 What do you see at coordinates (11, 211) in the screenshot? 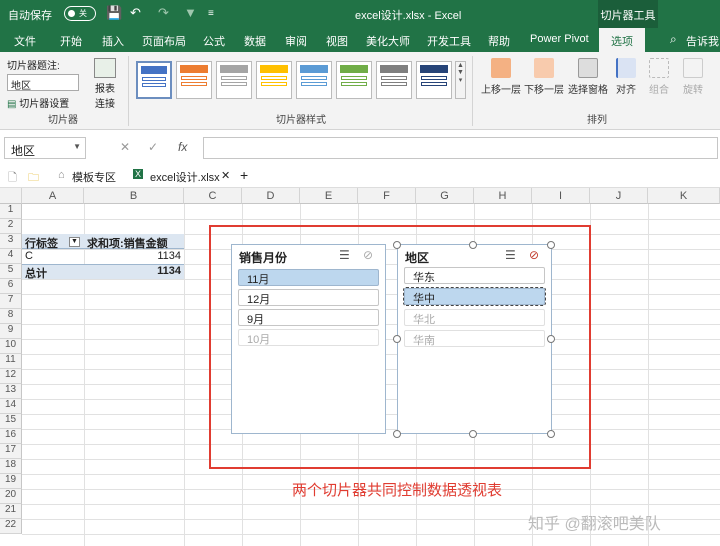
I see `row-header: 1` at bounding box center [11, 211].